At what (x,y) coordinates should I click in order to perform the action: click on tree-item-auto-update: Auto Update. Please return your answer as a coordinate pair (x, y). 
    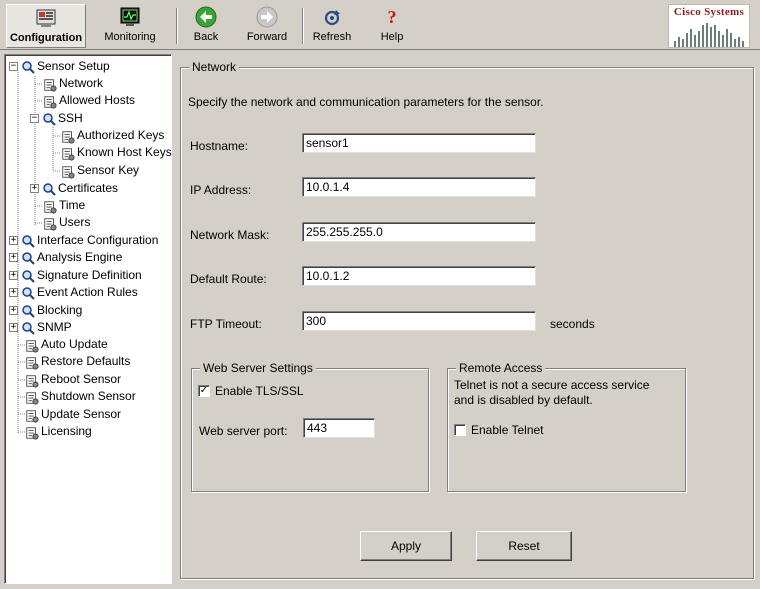
    Looking at the image, I should click on (66, 344).